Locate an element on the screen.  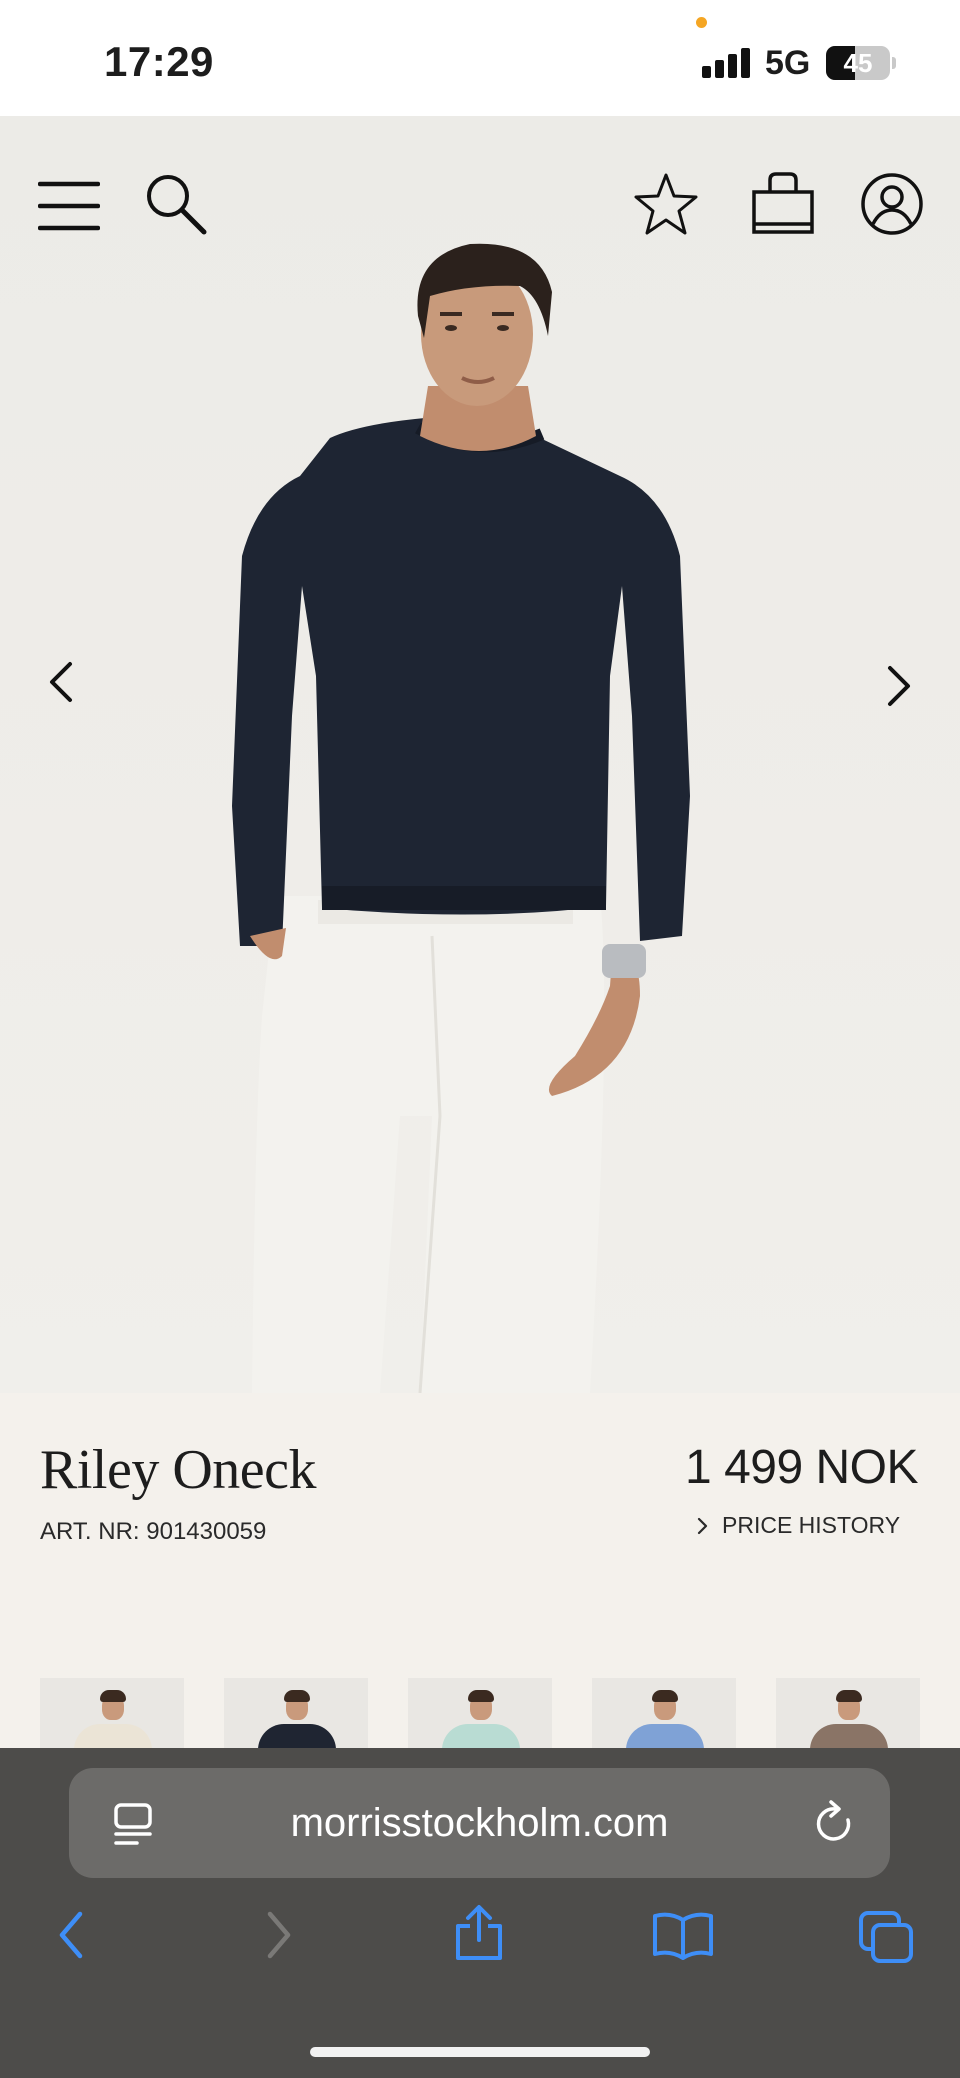
chevron-right-icon is located at coordinates (899, 686).